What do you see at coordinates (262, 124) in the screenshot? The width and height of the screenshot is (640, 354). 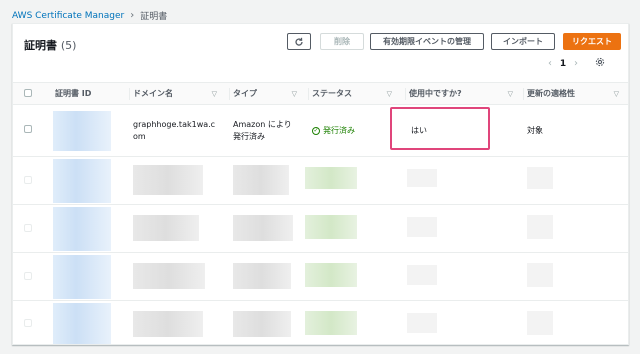 I see `type-line: Amazon により` at bounding box center [262, 124].